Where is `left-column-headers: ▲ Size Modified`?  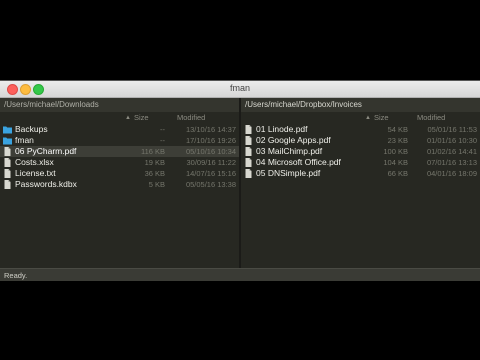
left-column-headers: ▲ Size Modified is located at coordinates (119, 118).